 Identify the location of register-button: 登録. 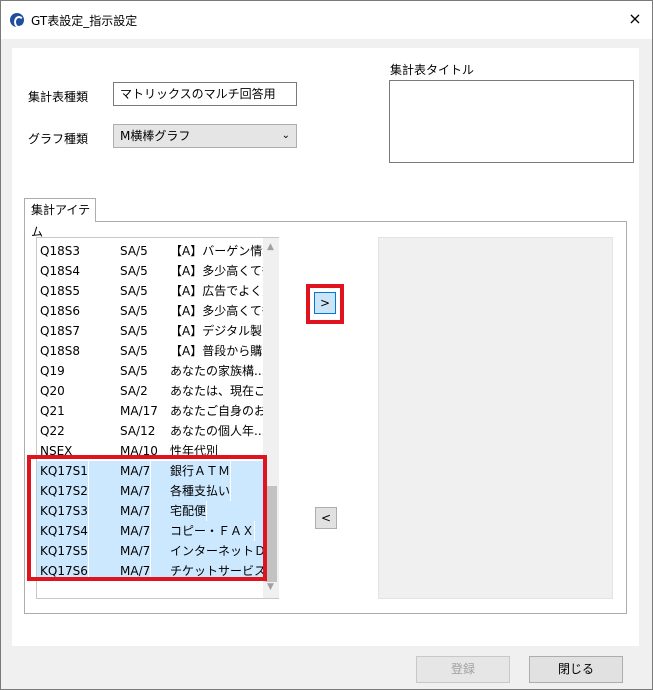
(463, 669).